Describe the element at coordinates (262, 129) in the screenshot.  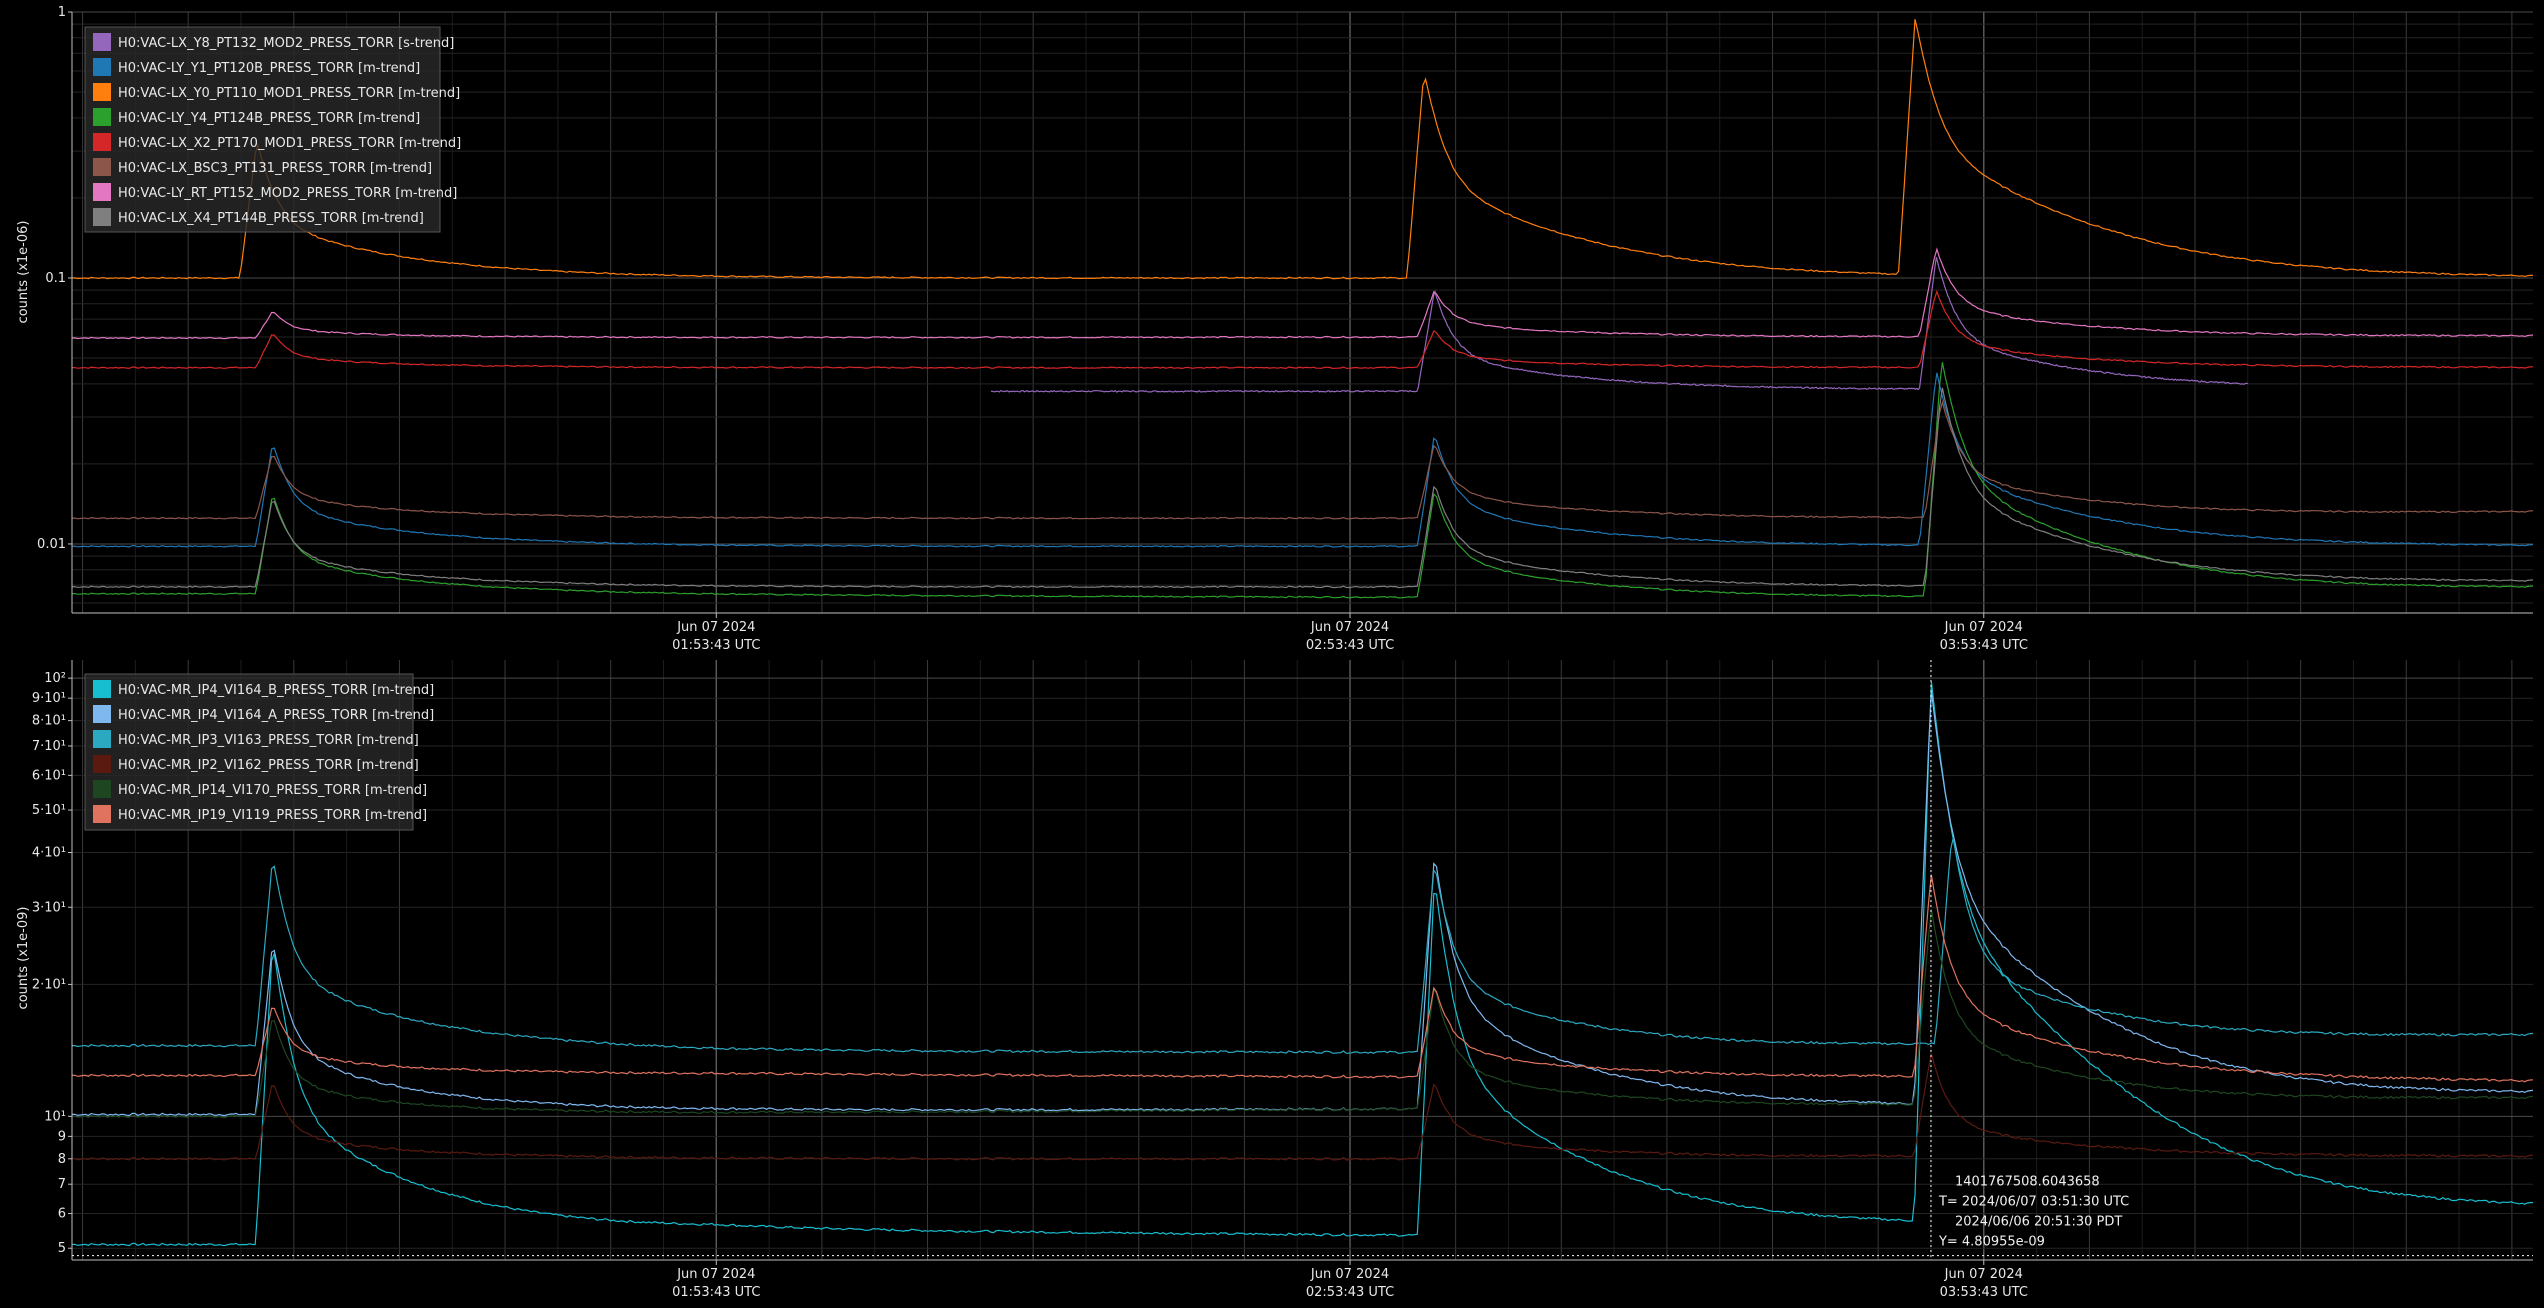
I see `legend-box` at that location.